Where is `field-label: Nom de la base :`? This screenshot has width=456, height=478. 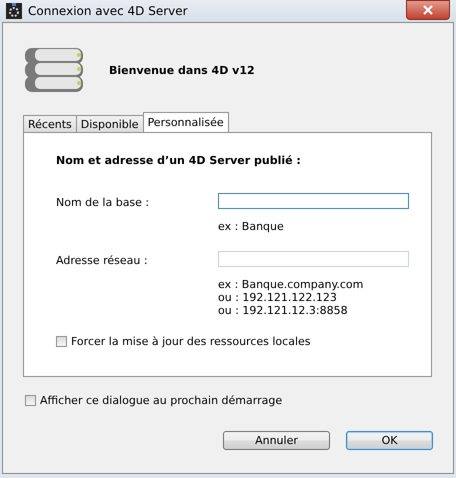
field-label: Nom de la base : is located at coordinates (103, 202).